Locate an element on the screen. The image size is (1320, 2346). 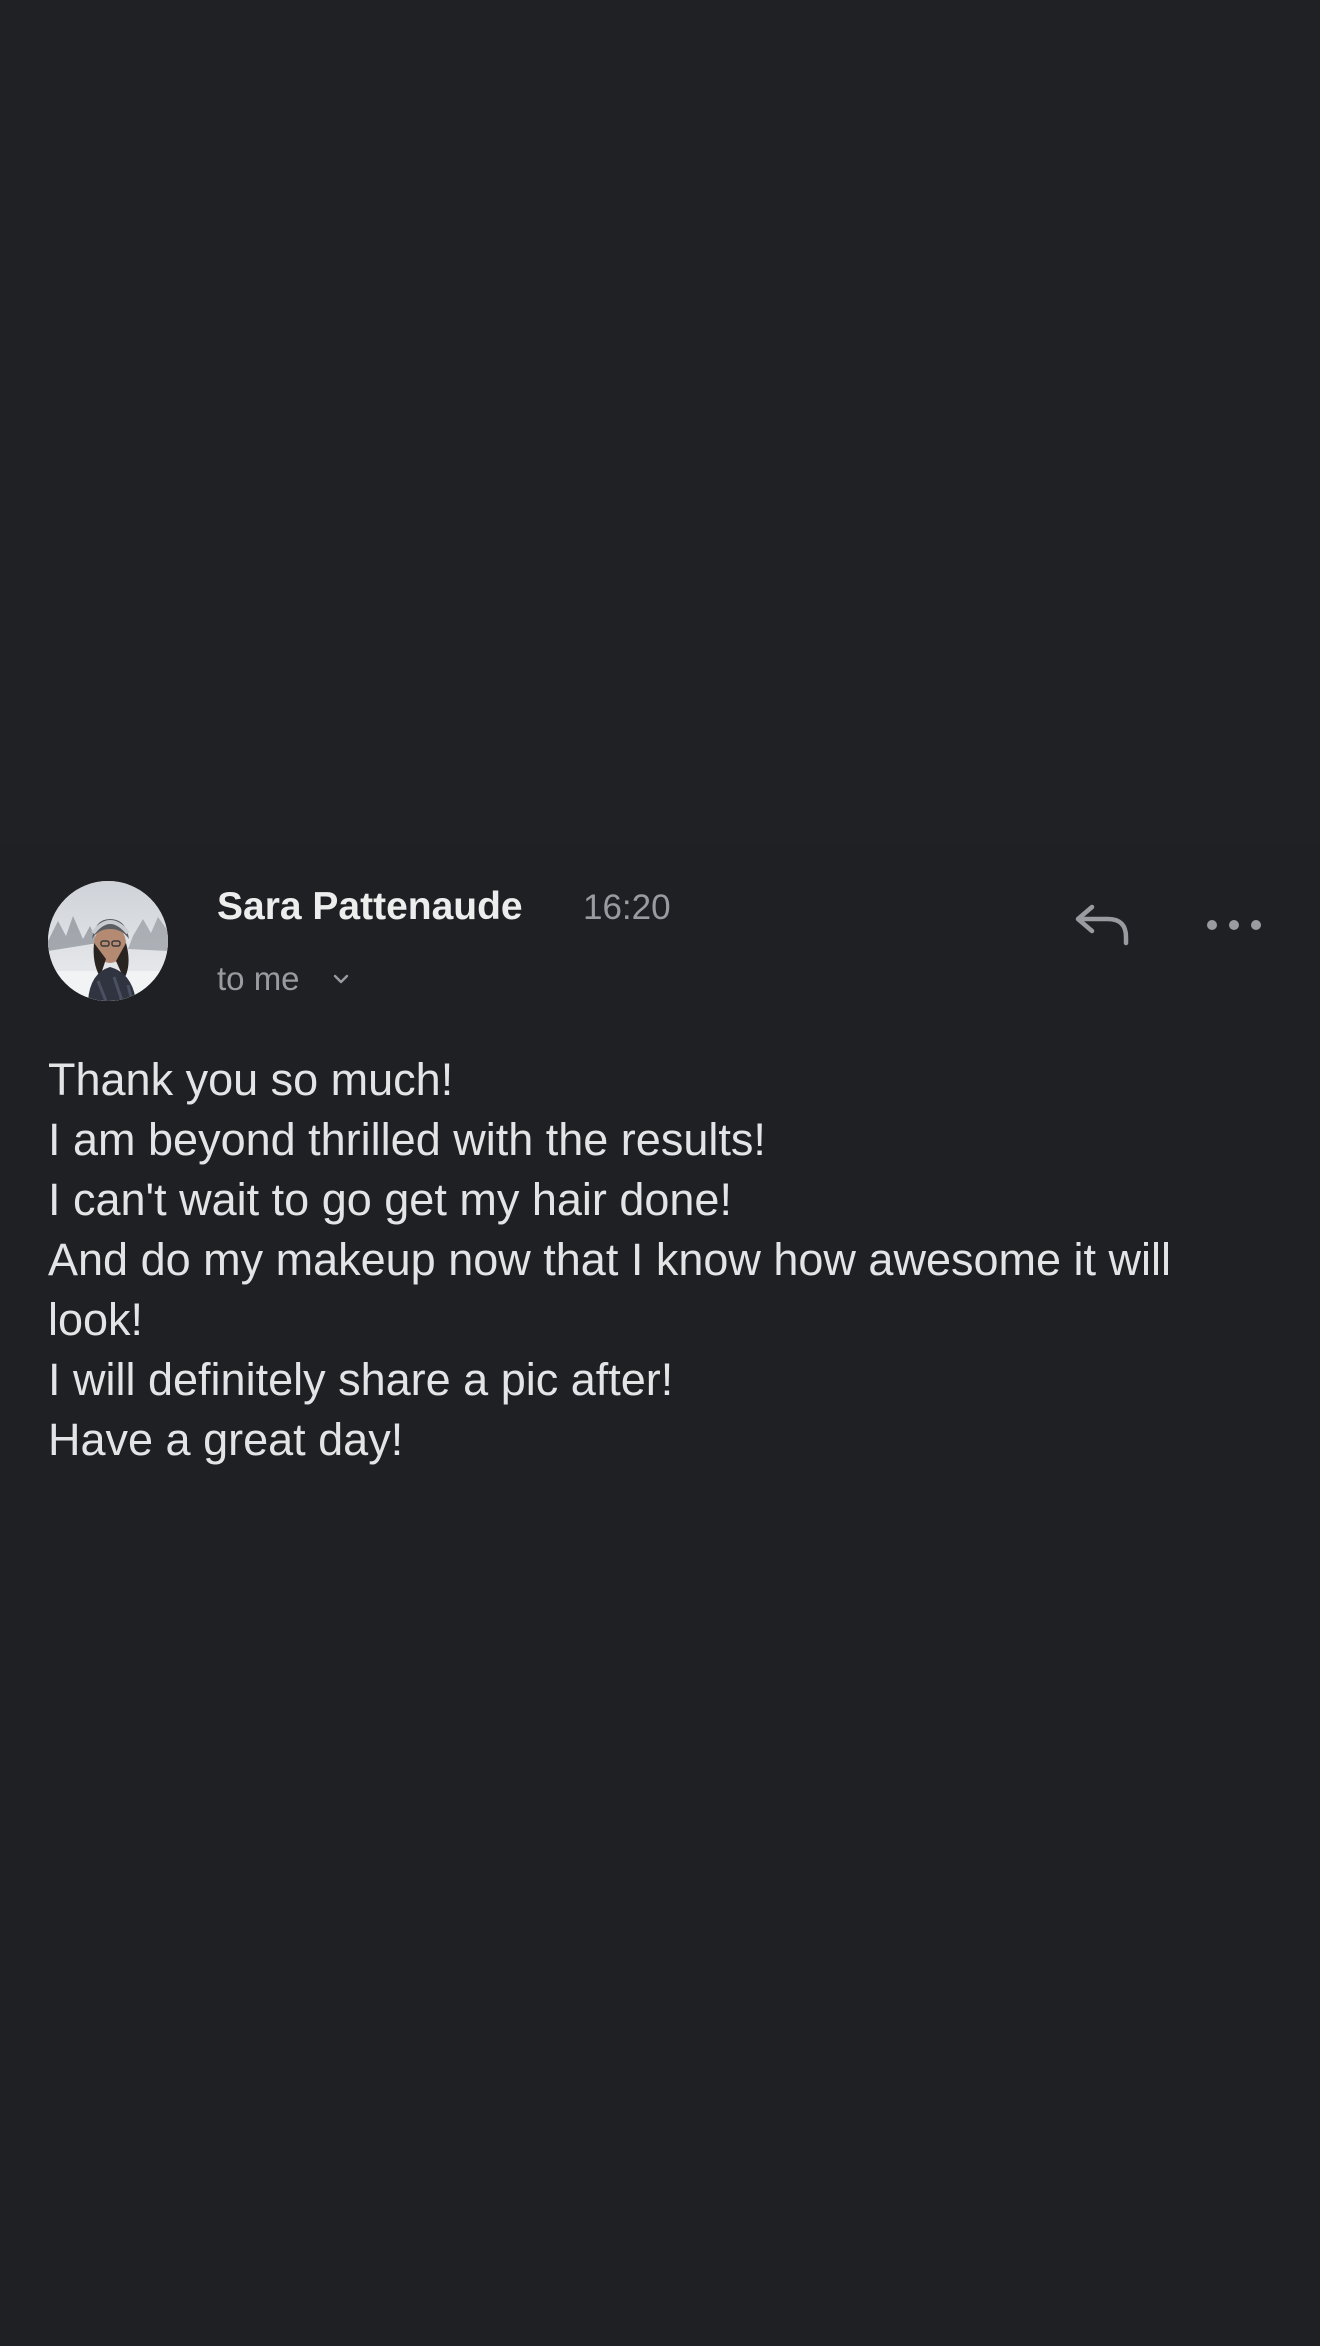
reply-icon is located at coordinates (1102, 925).